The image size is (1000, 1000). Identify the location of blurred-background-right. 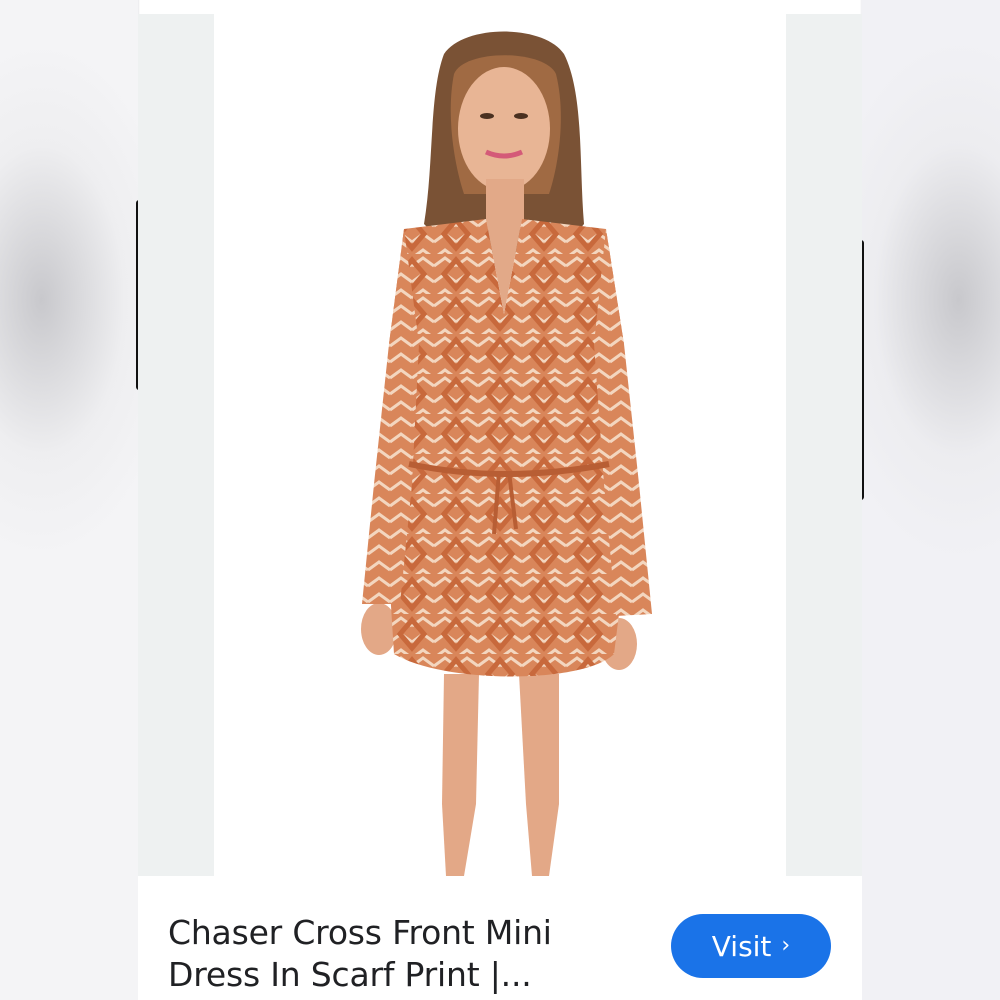
(931, 500).